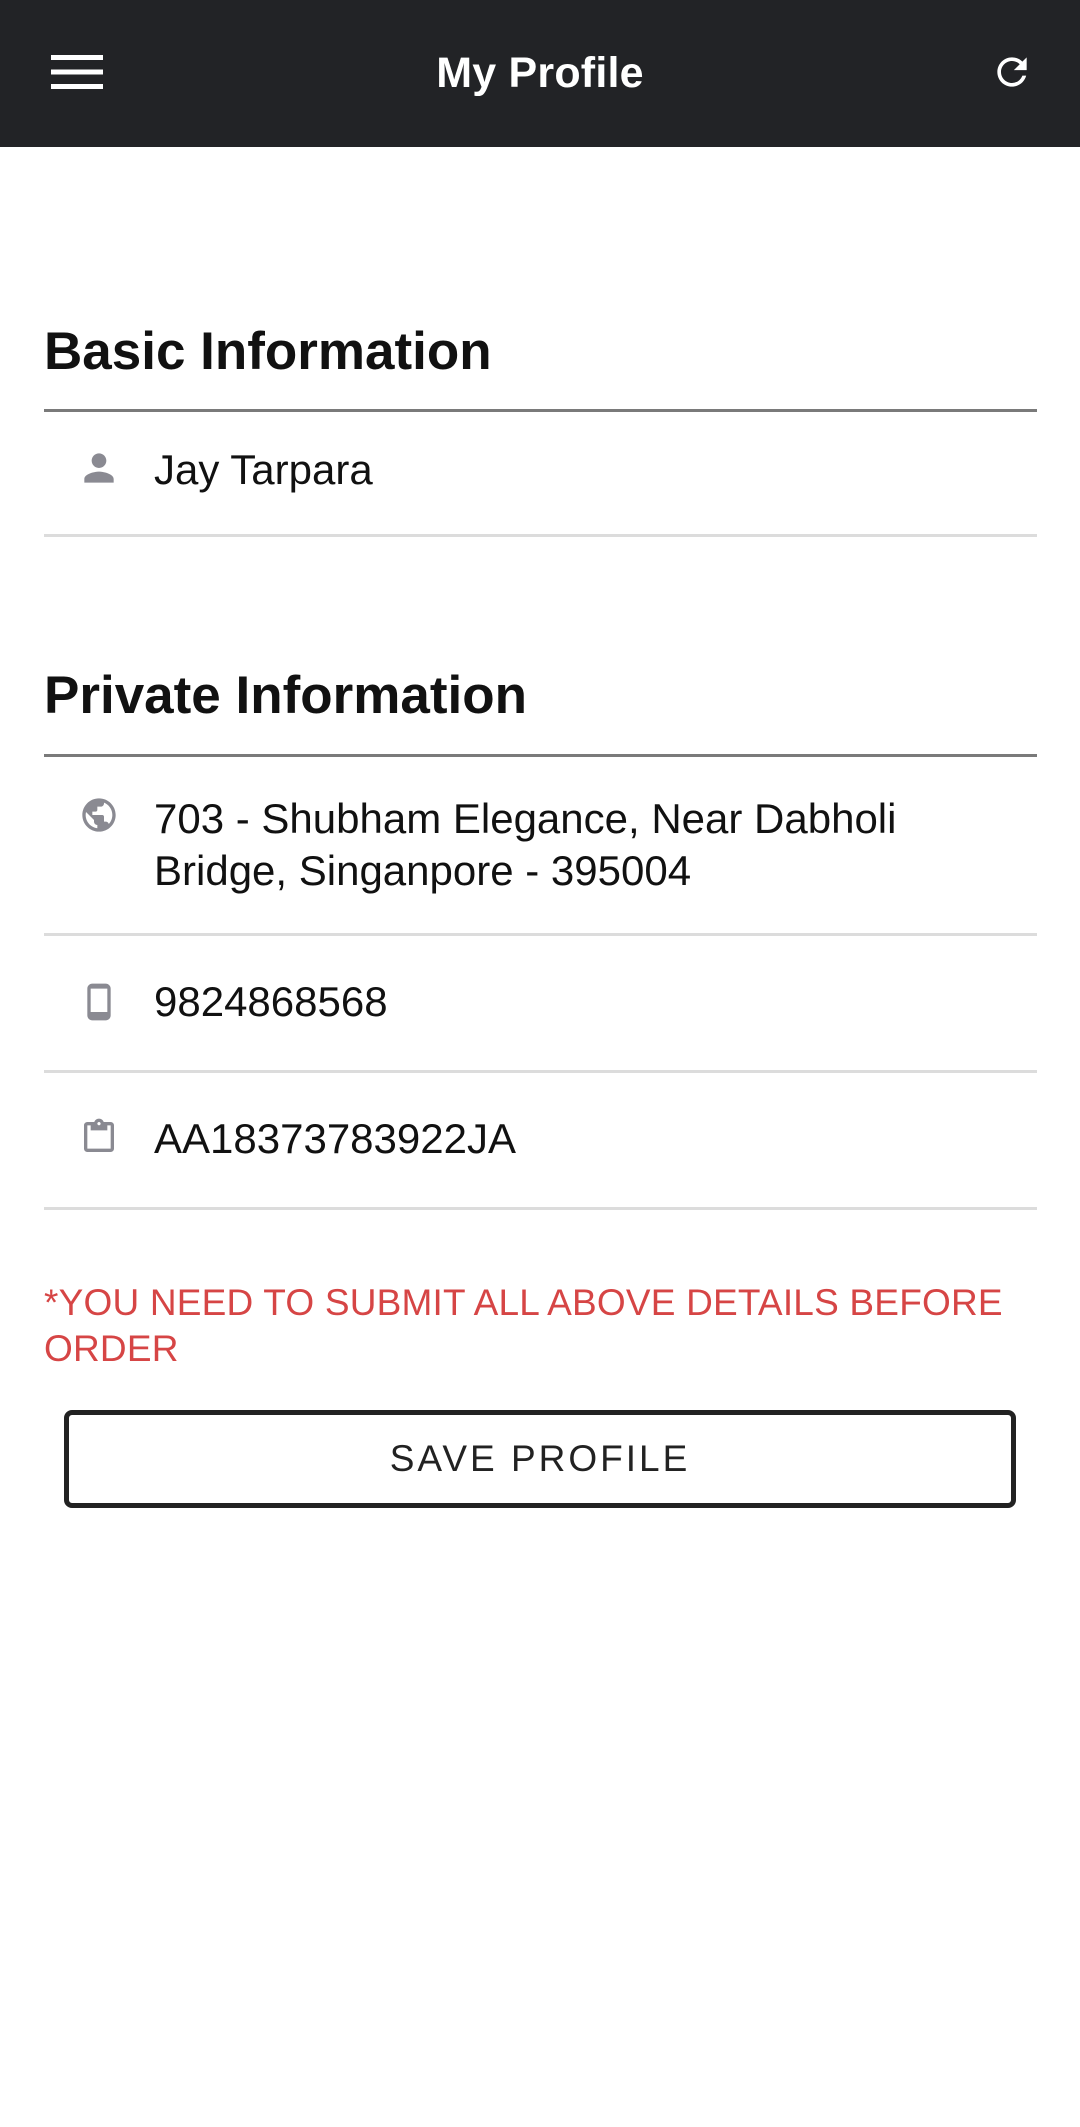  I want to click on id-number-value: AA18373783922JA, so click(335, 1138).